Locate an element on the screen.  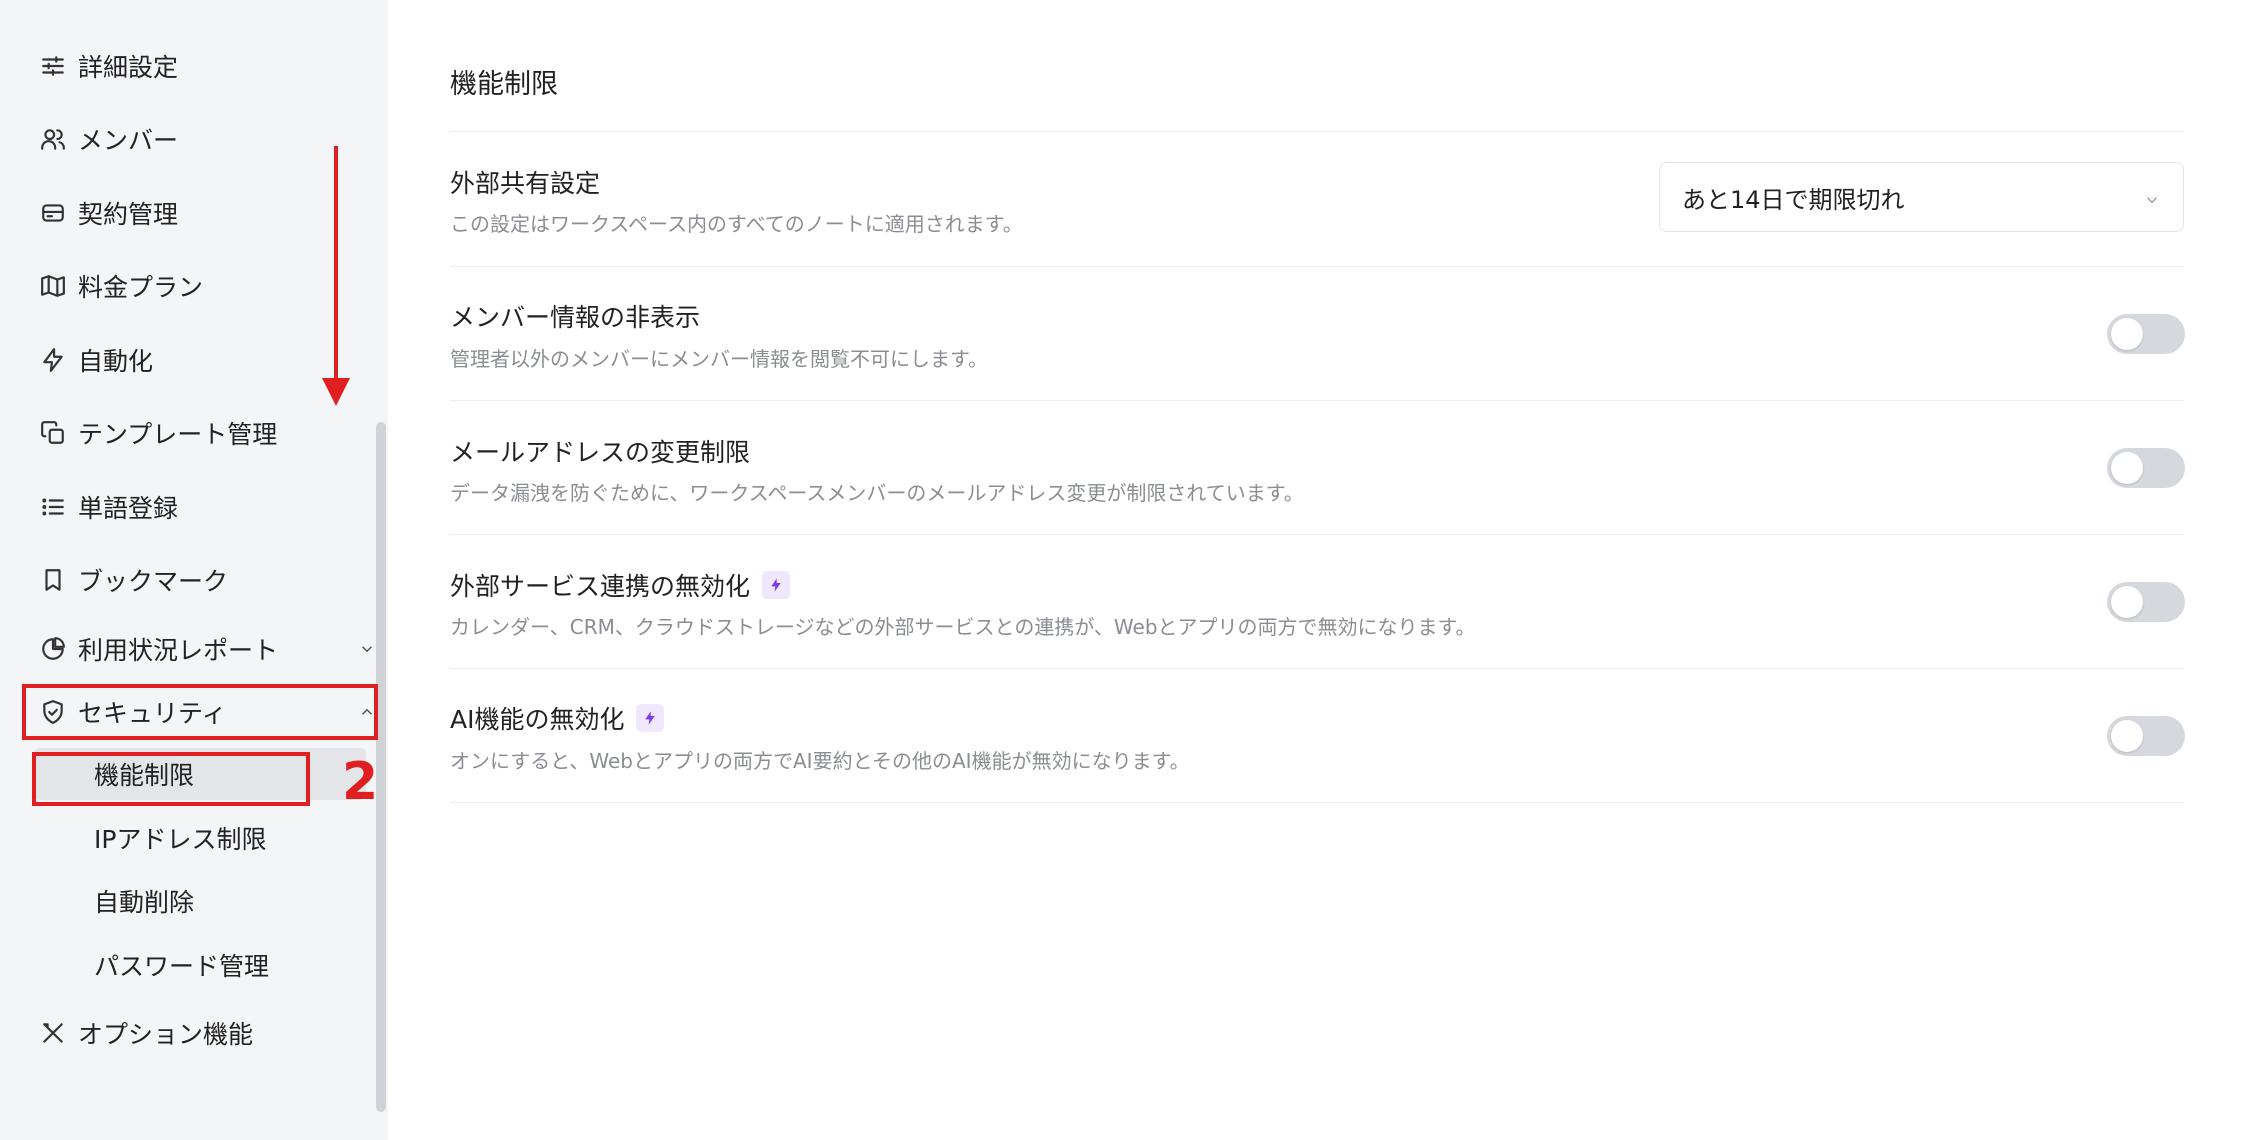
sidebar-item-dictionary: 単語登録 is located at coordinates (108, 507).